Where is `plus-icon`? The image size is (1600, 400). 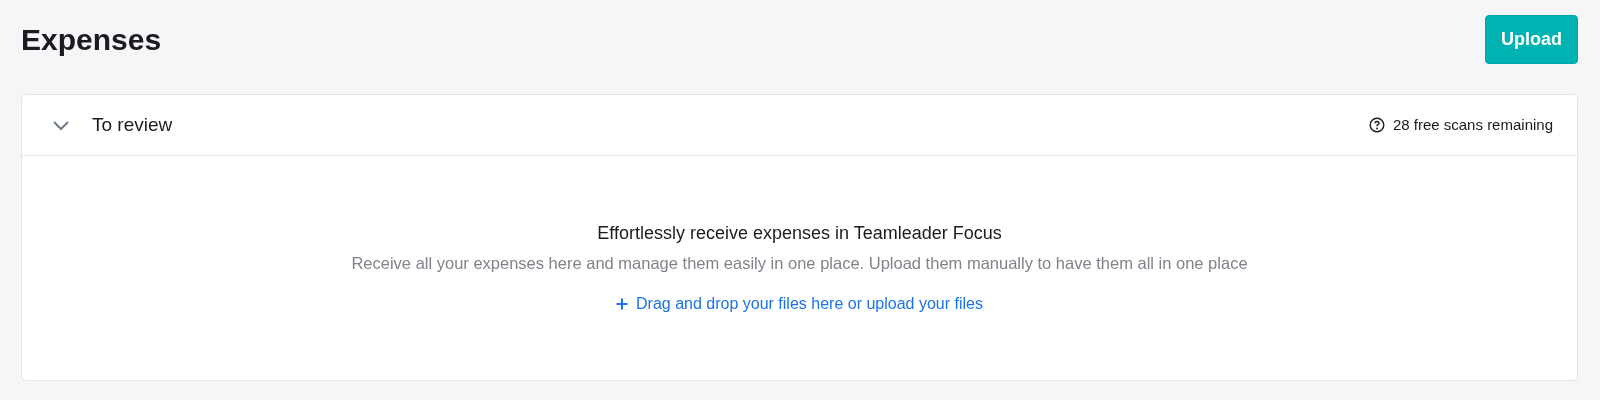 plus-icon is located at coordinates (622, 303).